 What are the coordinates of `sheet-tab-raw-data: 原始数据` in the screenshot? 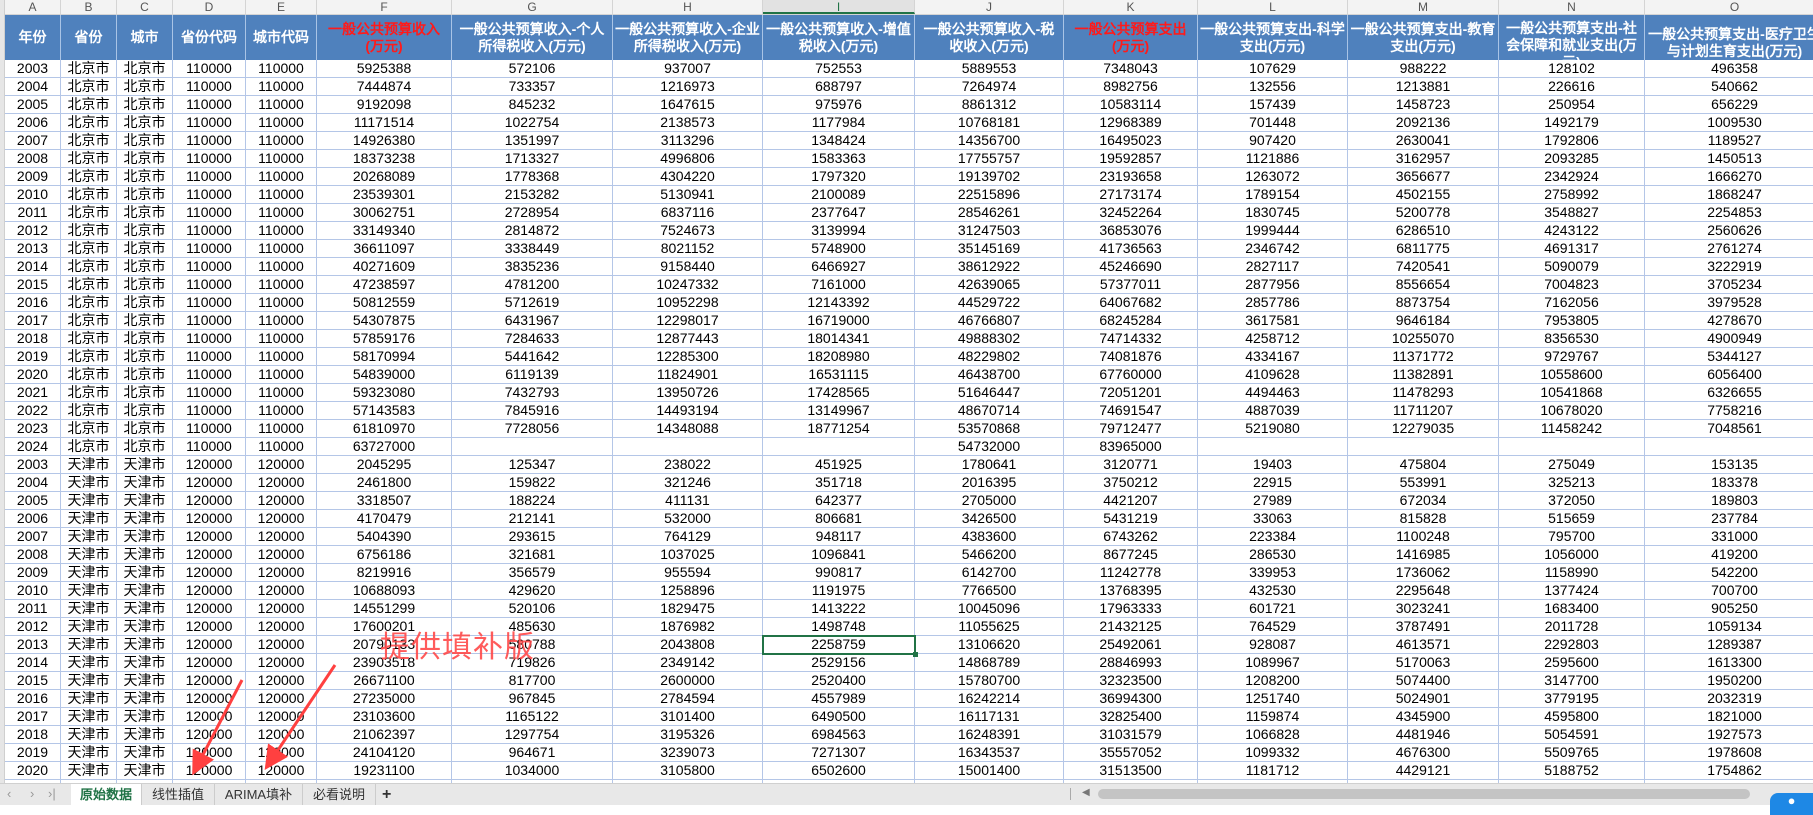 It's located at (106, 794).